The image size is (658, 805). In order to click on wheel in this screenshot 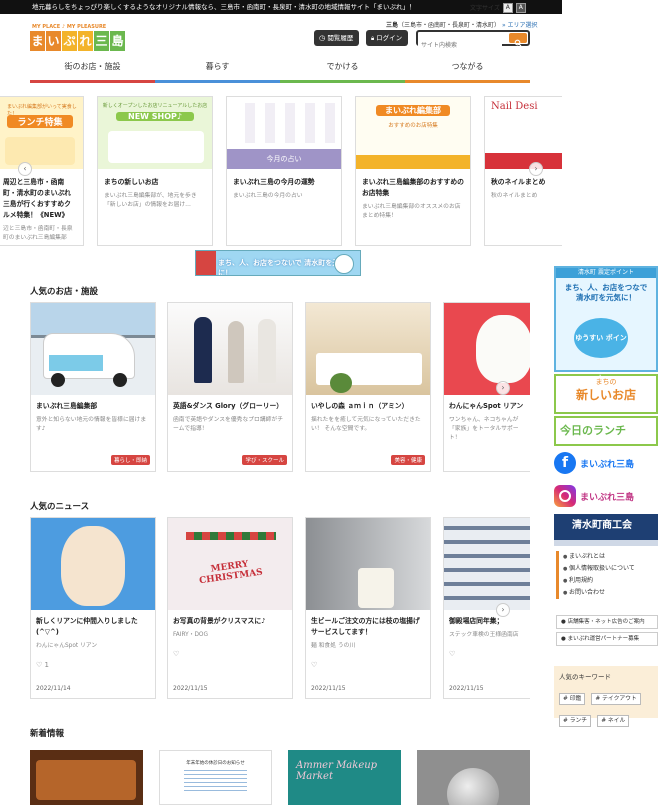, I will do `click(58, 380)`.